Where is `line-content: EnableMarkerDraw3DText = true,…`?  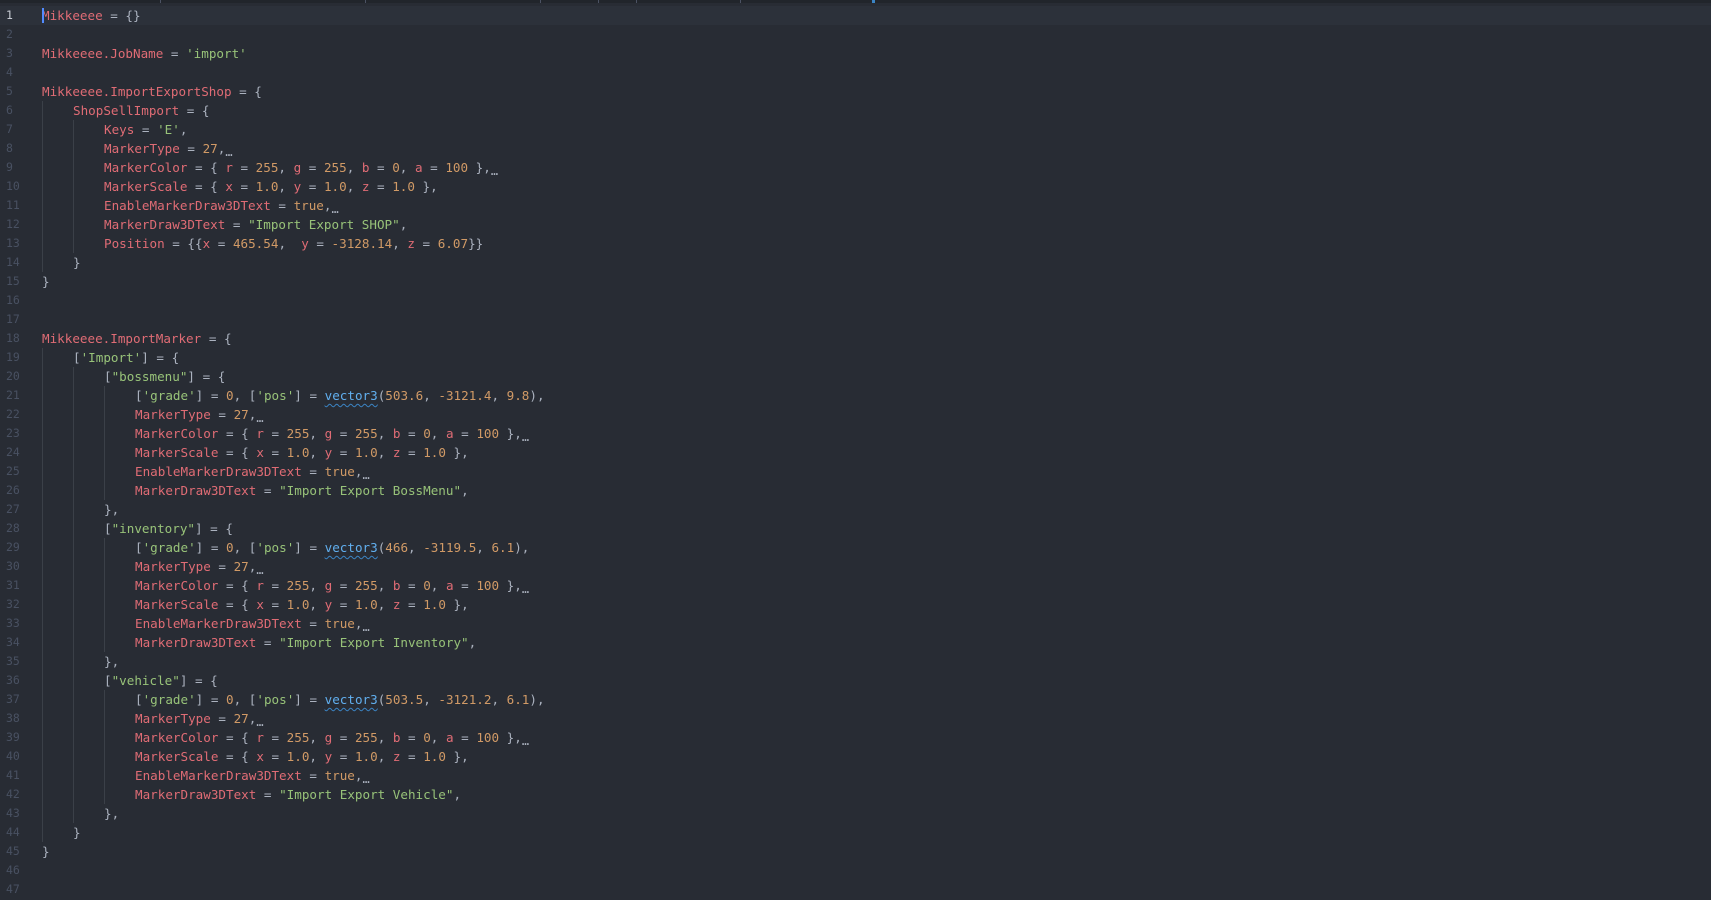
line-content: EnableMarkerDraw3DText = true,… is located at coordinates (252, 776).